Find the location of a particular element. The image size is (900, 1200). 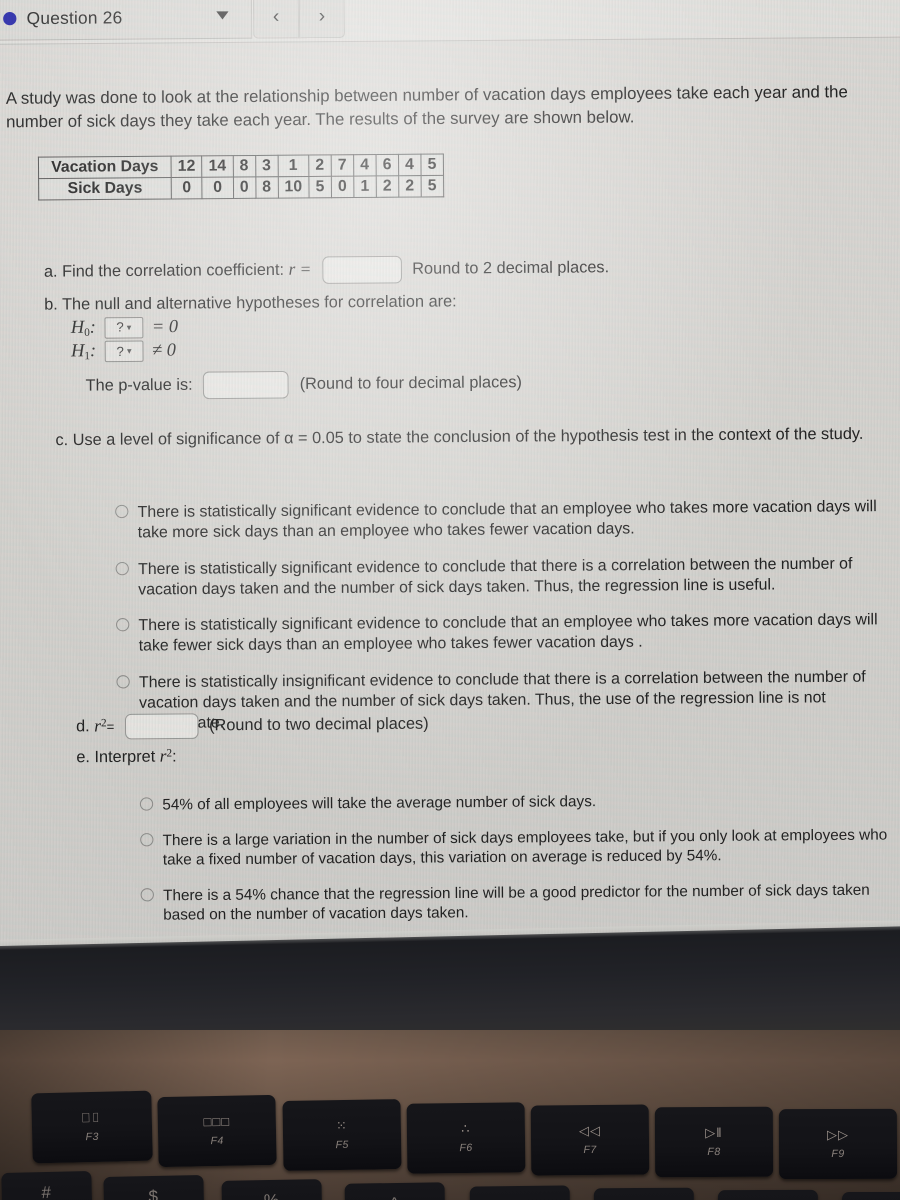

key-label: F7 is located at coordinates (590, 1150).